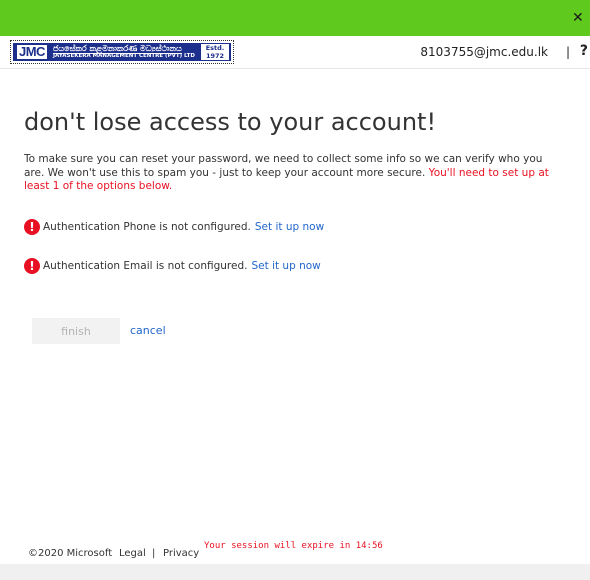 Image resolution: width=590 pixels, height=580 pixels. What do you see at coordinates (147, 227) in the screenshot?
I see `auth-phone-status-text: Authentication Phone is not configured.` at bounding box center [147, 227].